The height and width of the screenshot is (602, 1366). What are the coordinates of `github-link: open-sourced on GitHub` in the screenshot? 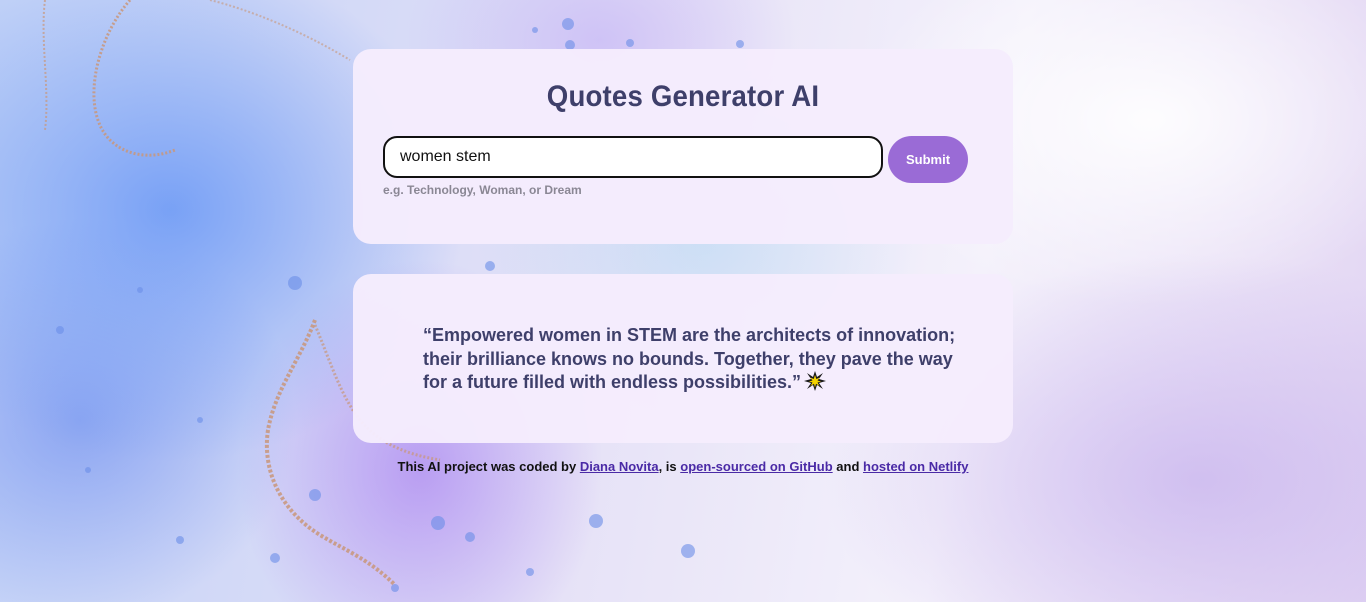 It's located at (756, 466).